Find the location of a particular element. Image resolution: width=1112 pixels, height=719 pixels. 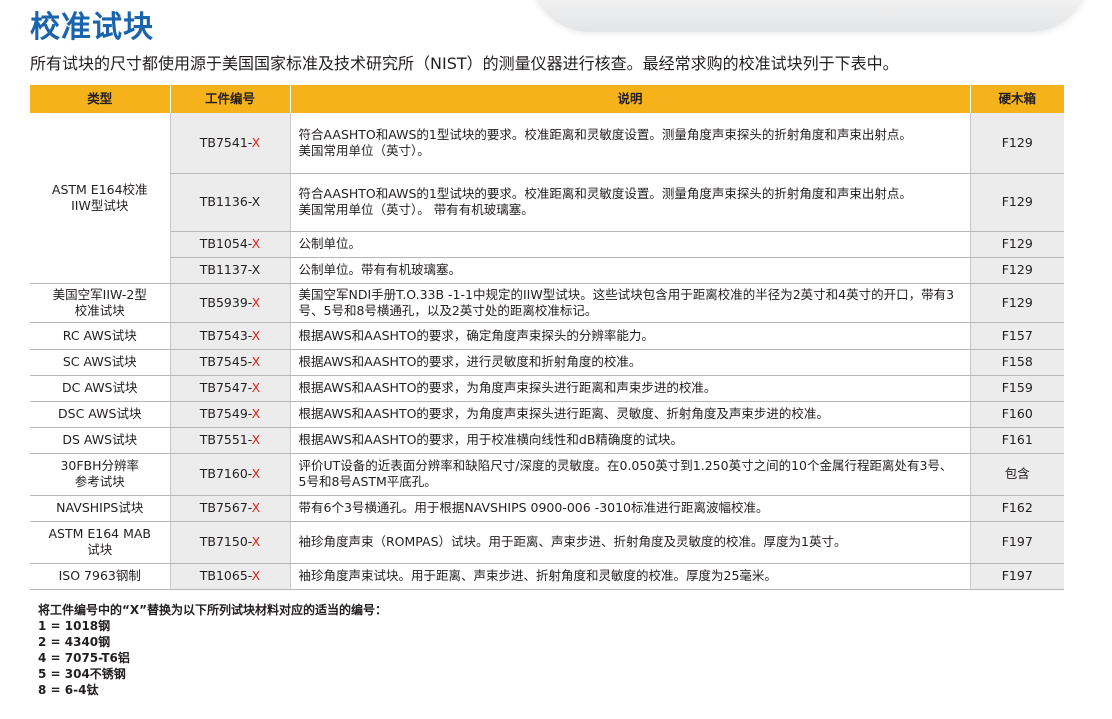

description-line: 根据AWS和AASHTO的要求，用于校准横向线性和dB精确度的试块。 is located at coordinates (490, 439).